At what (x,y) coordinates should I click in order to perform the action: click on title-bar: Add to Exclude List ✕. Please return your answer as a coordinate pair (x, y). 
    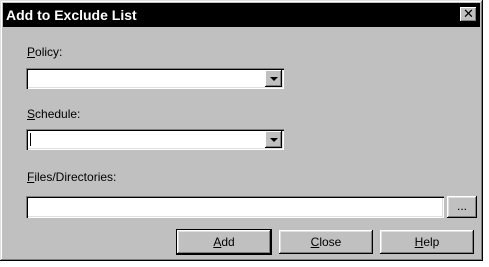
    Looking at the image, I should click on (241, 15).